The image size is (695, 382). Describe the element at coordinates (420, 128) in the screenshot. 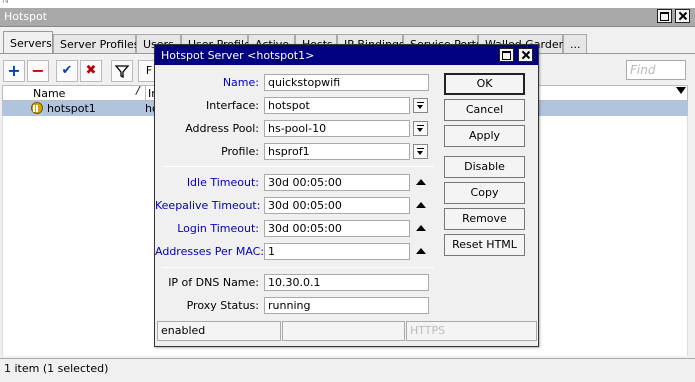

I see `address-pool-dropdown-icon` at that location.